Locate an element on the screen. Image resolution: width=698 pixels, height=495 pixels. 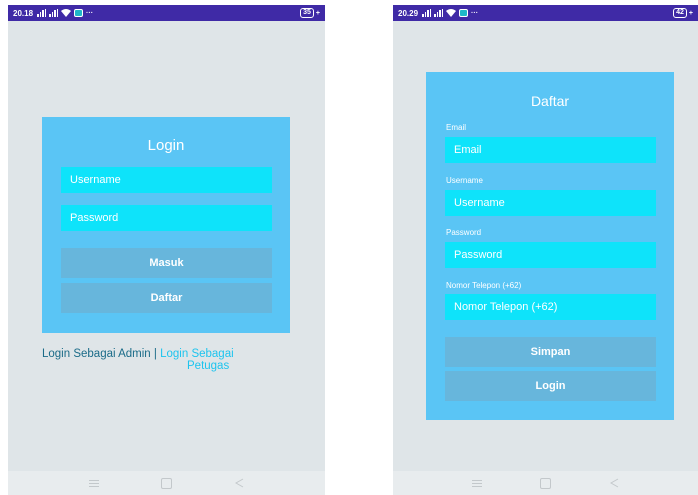
status-time: 20.29 is located at coordinates (408, 13).